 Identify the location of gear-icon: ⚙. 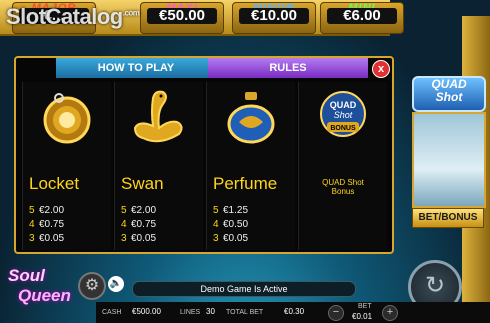
(92, 286).